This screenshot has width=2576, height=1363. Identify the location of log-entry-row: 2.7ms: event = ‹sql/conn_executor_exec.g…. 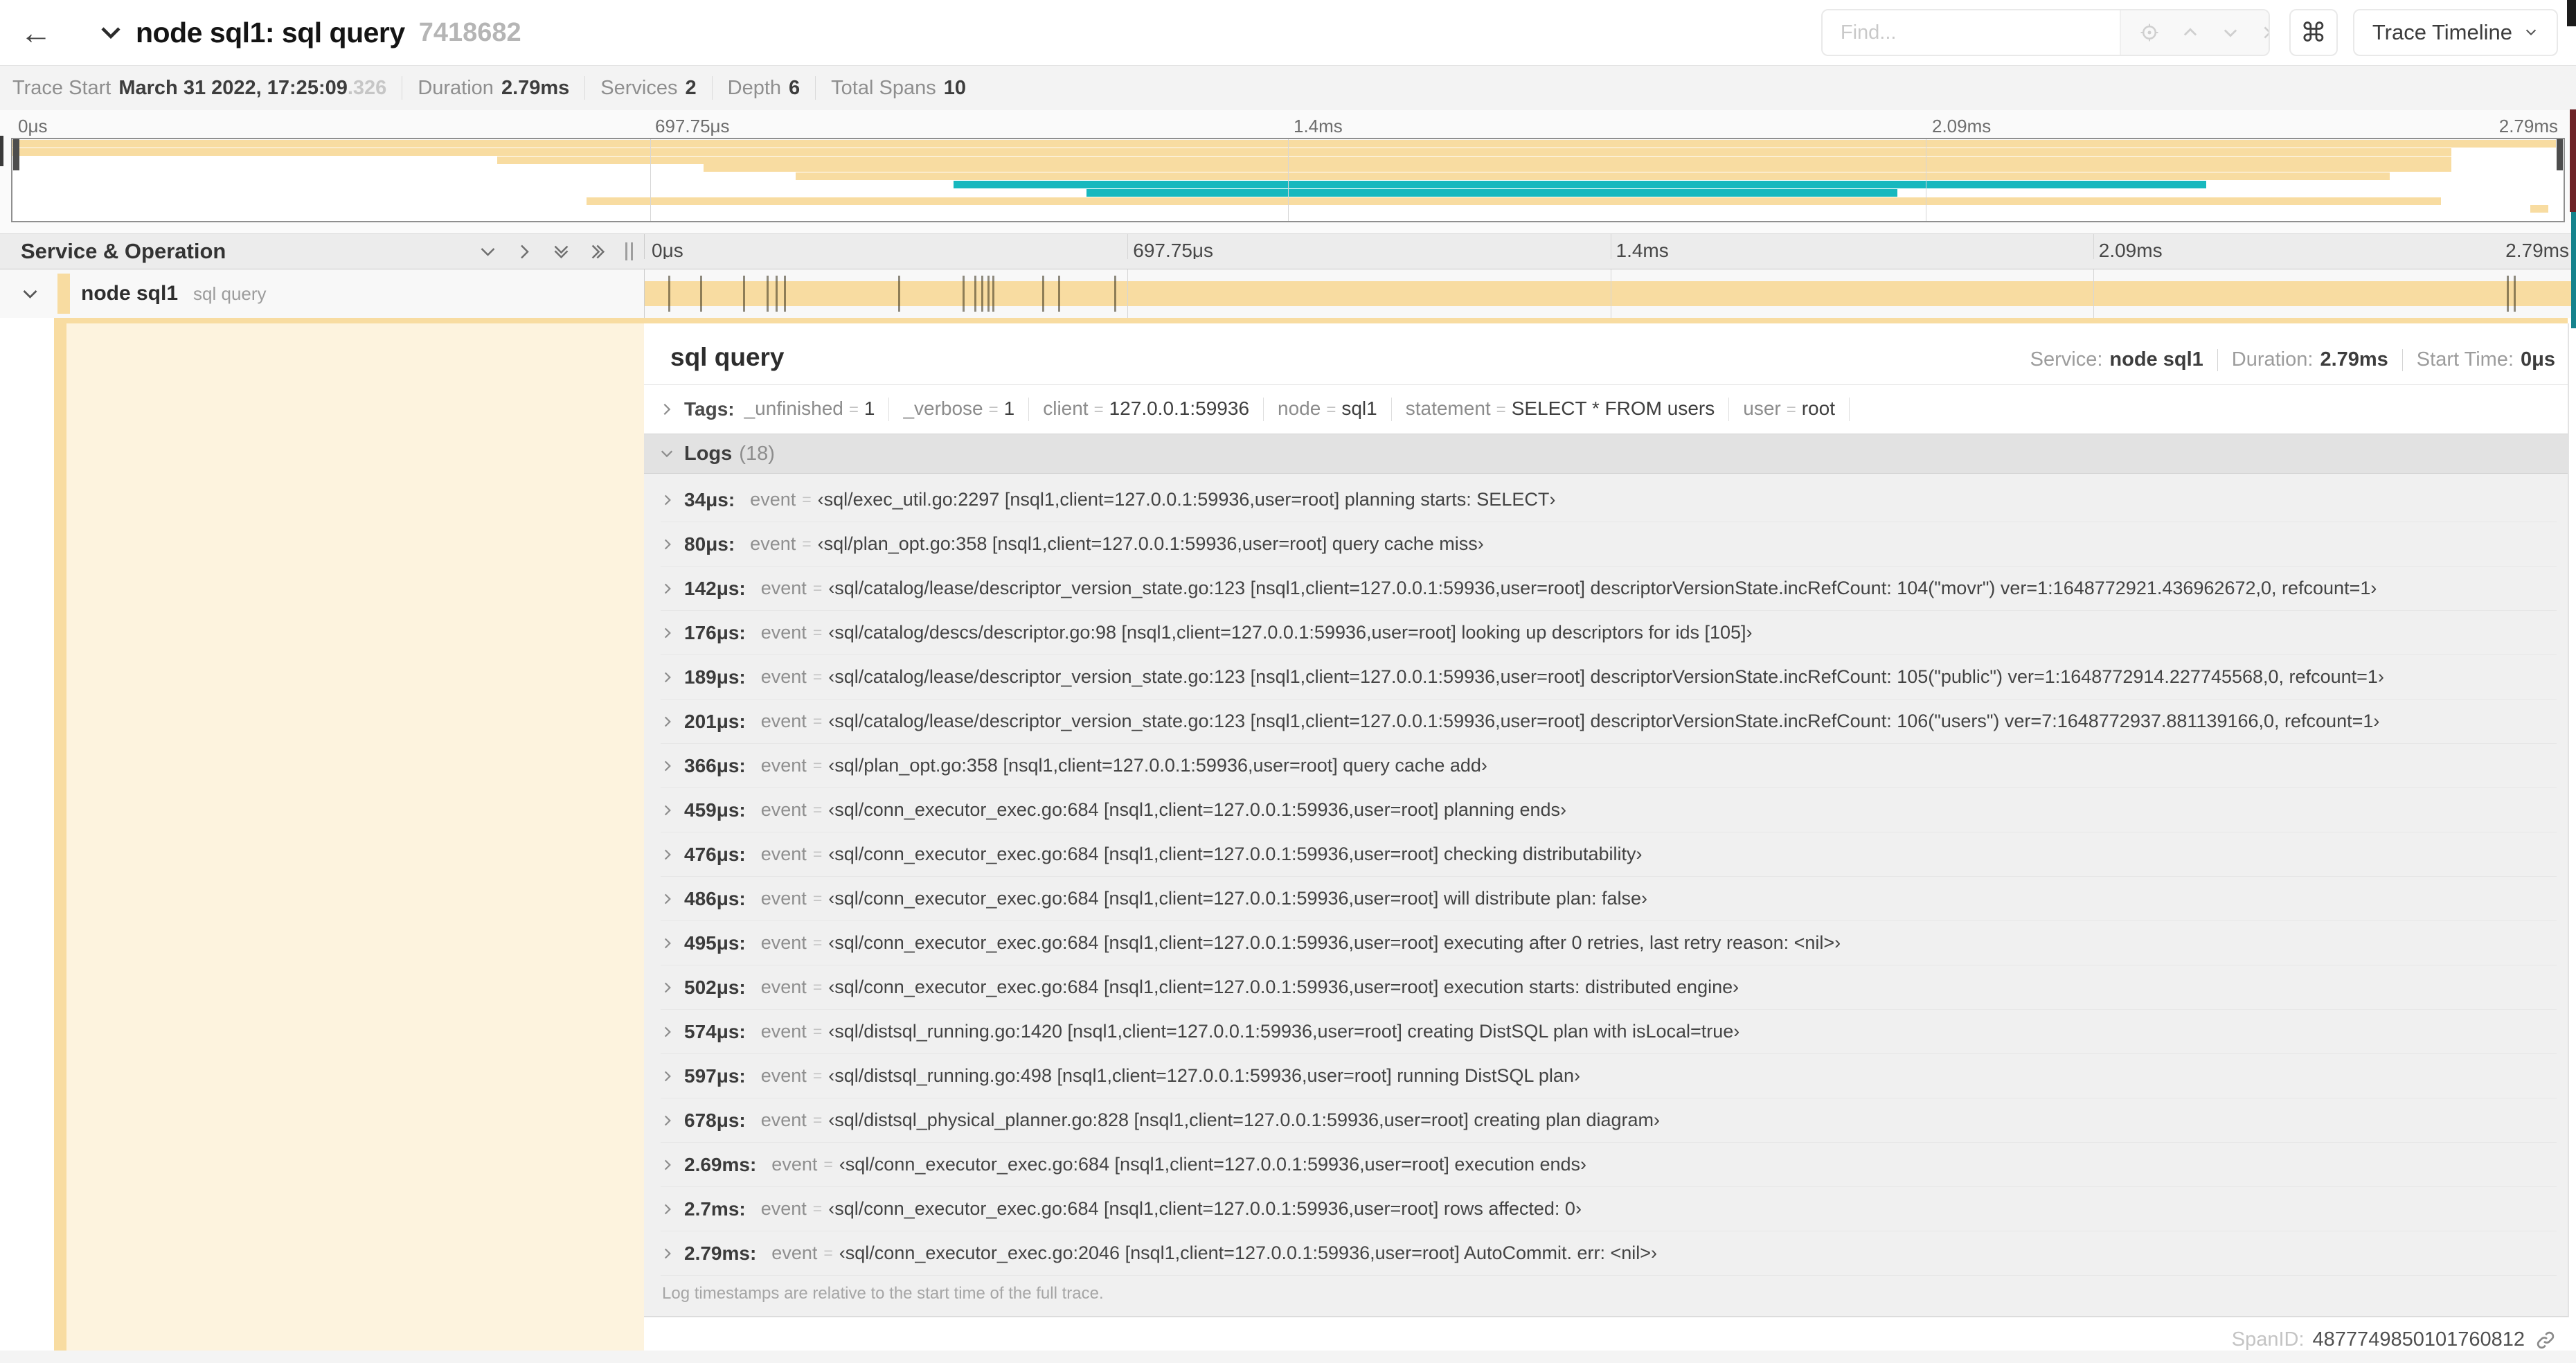
(1609, 1209).